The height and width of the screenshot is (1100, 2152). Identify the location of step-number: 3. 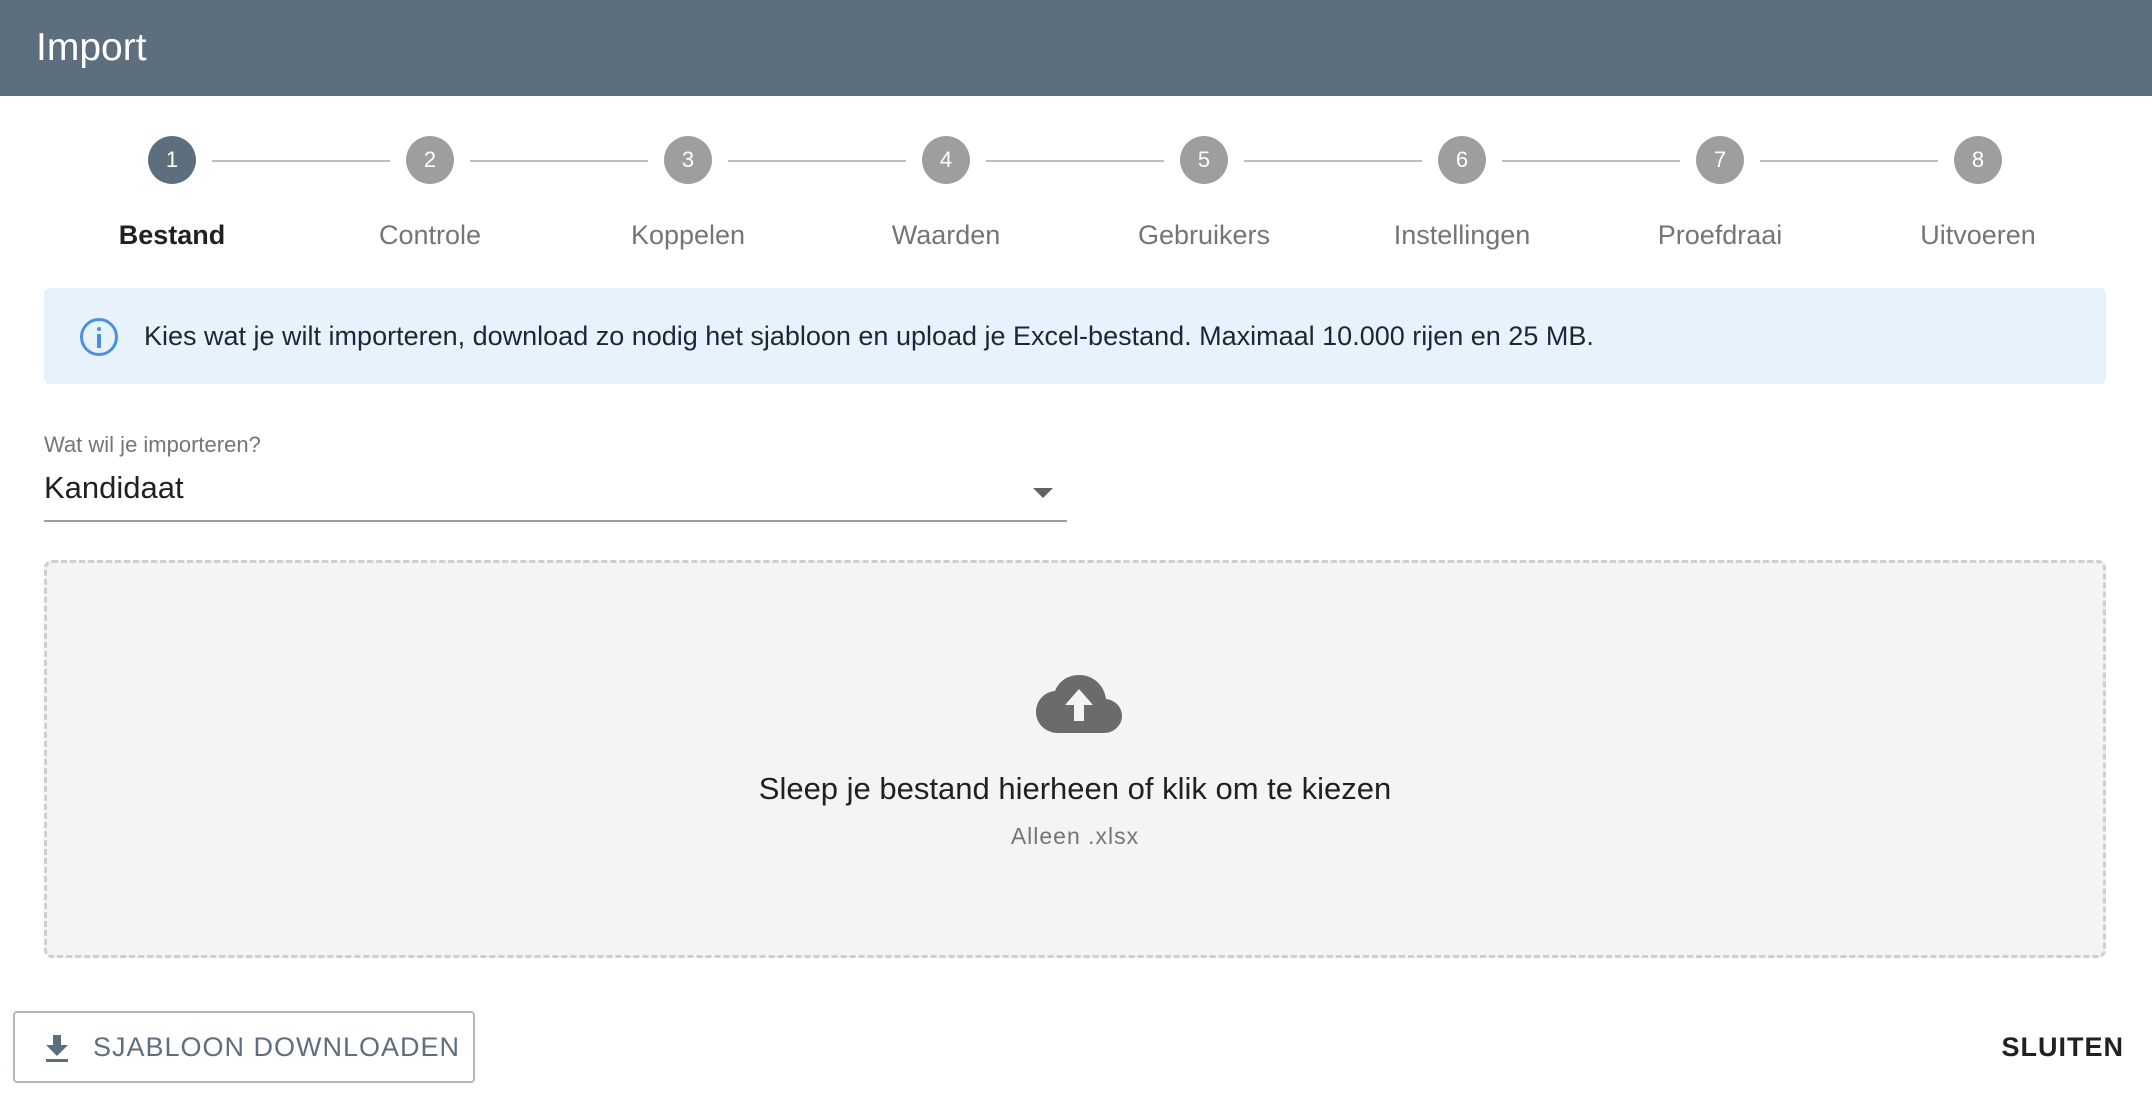
(688, 160).